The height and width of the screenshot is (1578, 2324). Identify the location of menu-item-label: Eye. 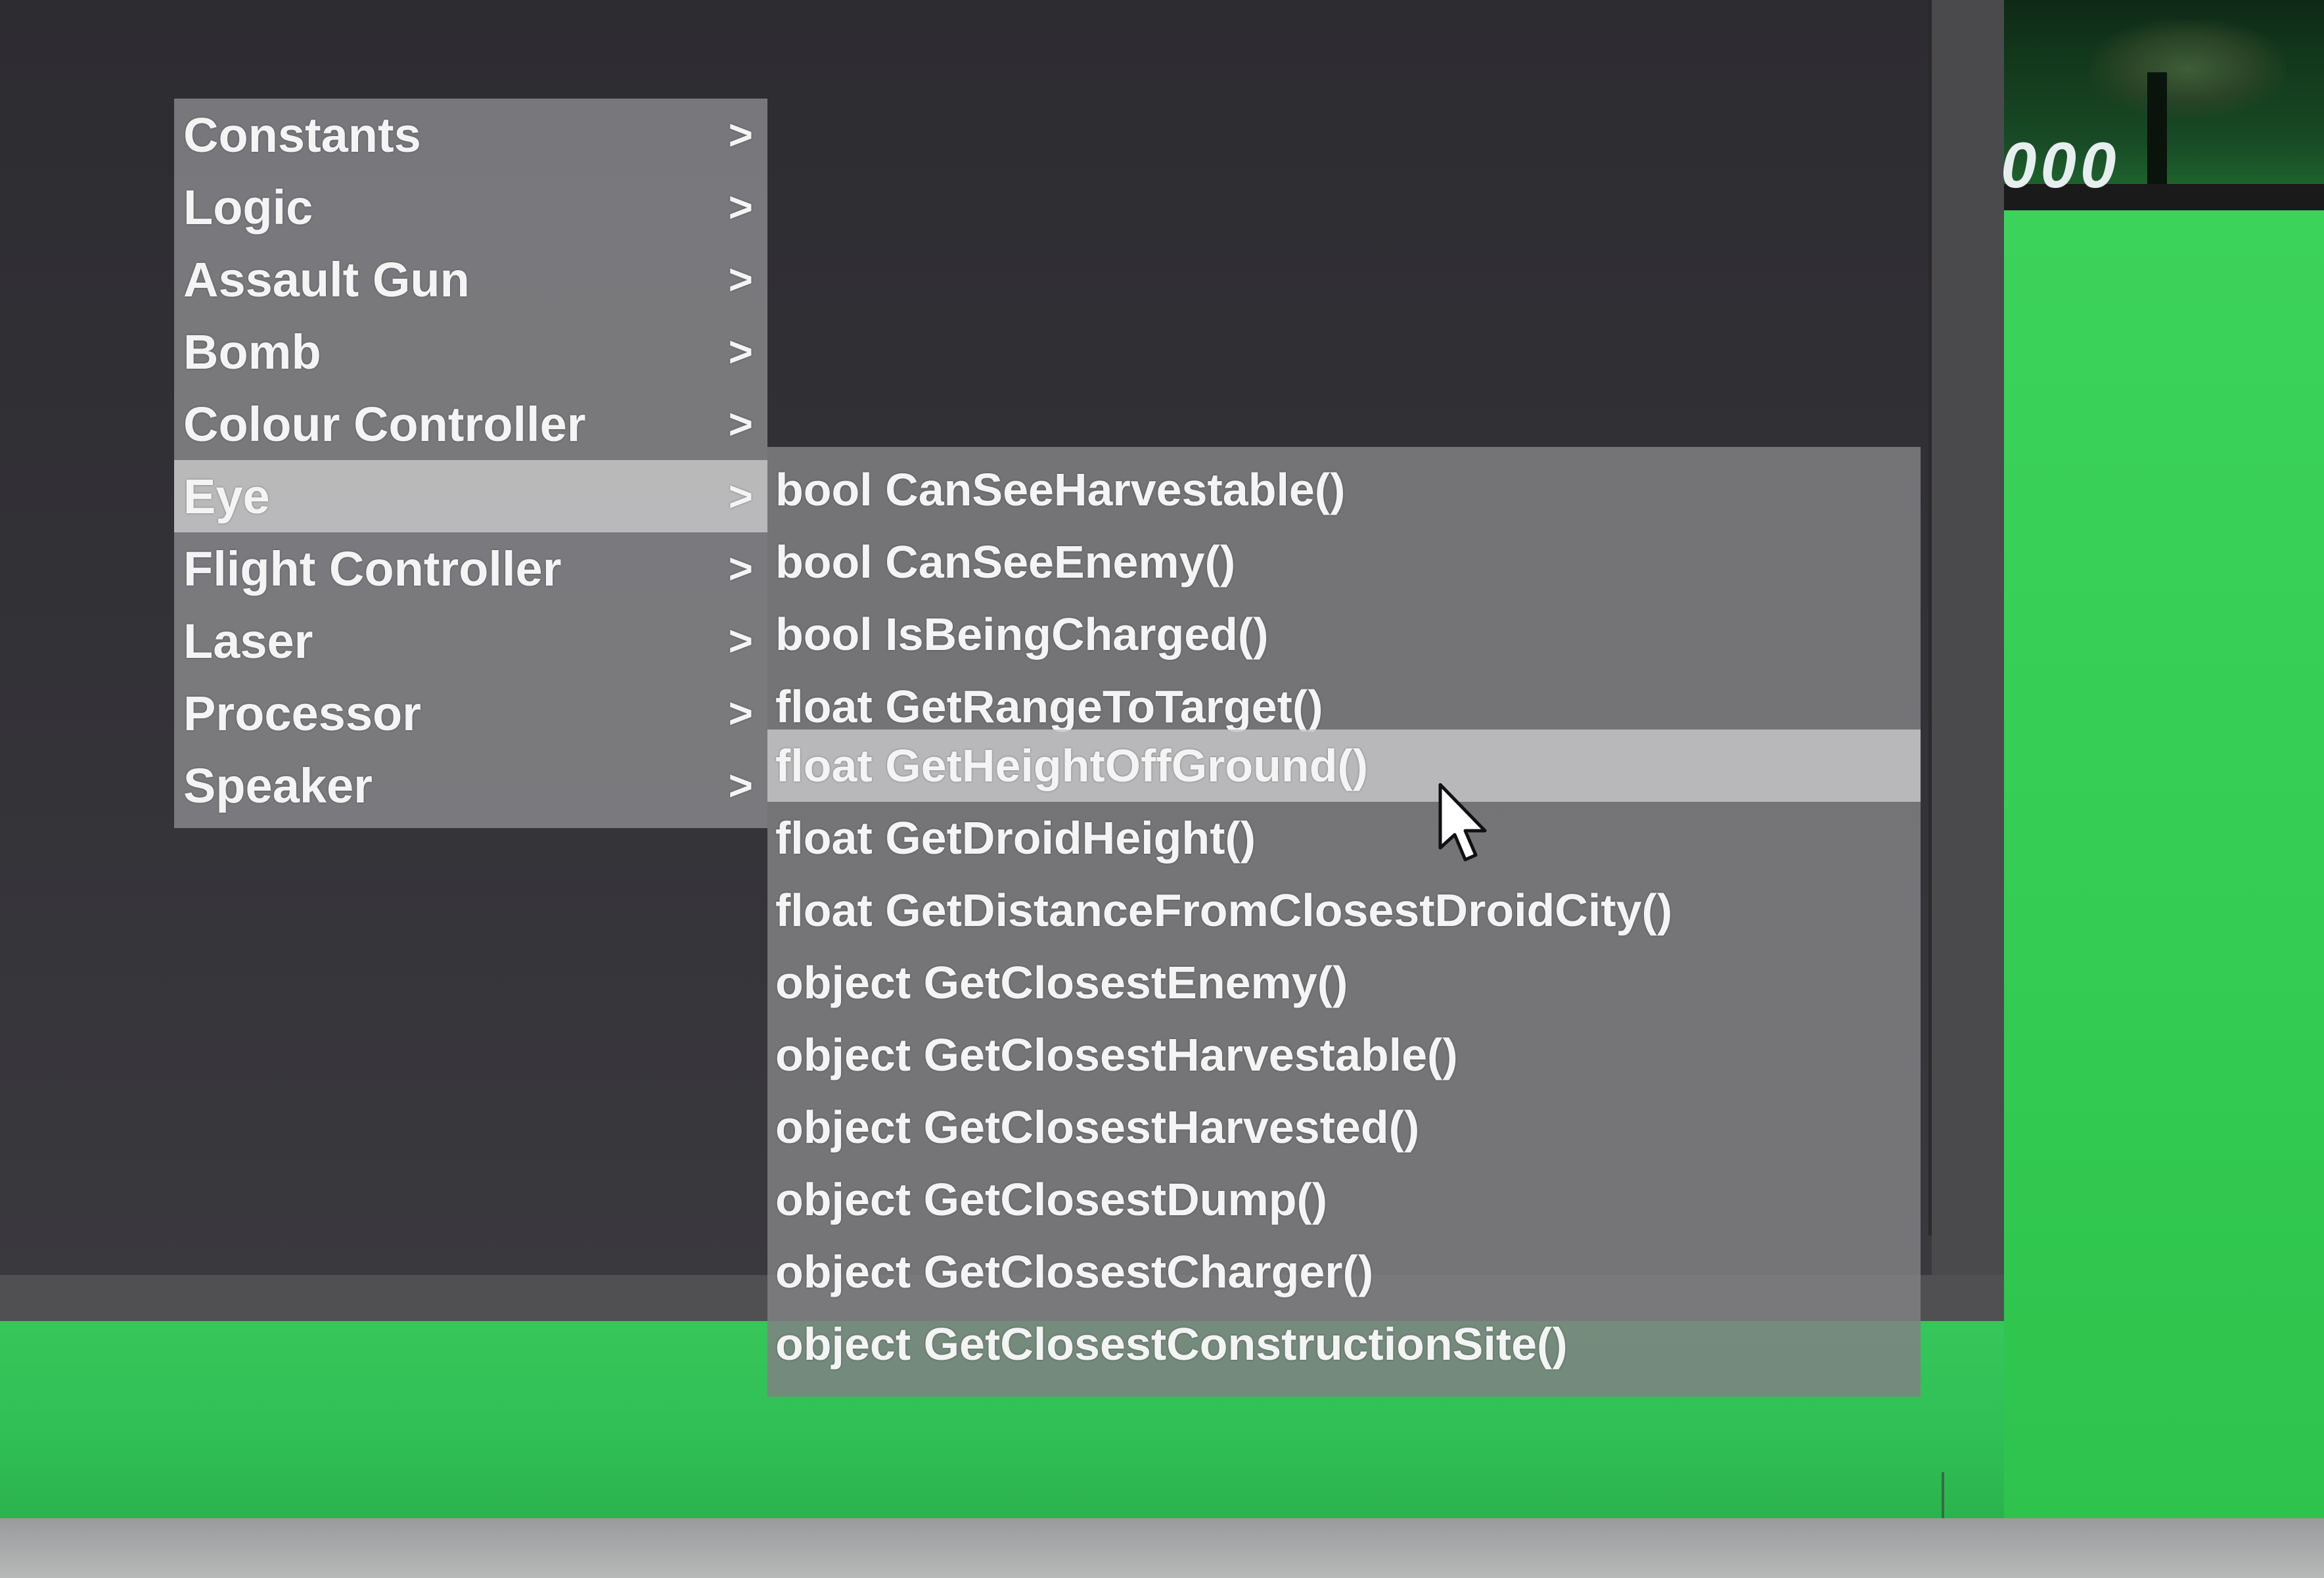
(226, 496).